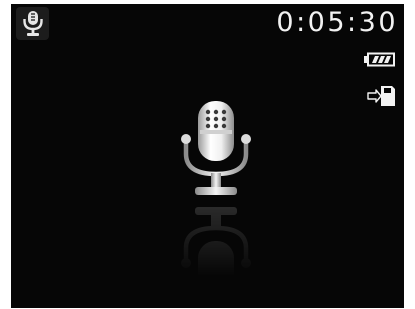 The width and height of the screenshot is (415, 309). I want to click on studio-microphone-icon, so click(216, 148).